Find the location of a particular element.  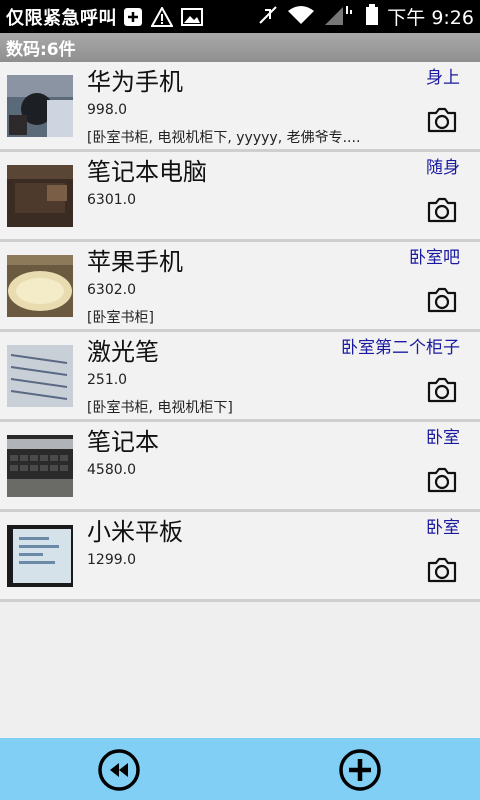

rewind-icon is located at coordinates (119, 770).